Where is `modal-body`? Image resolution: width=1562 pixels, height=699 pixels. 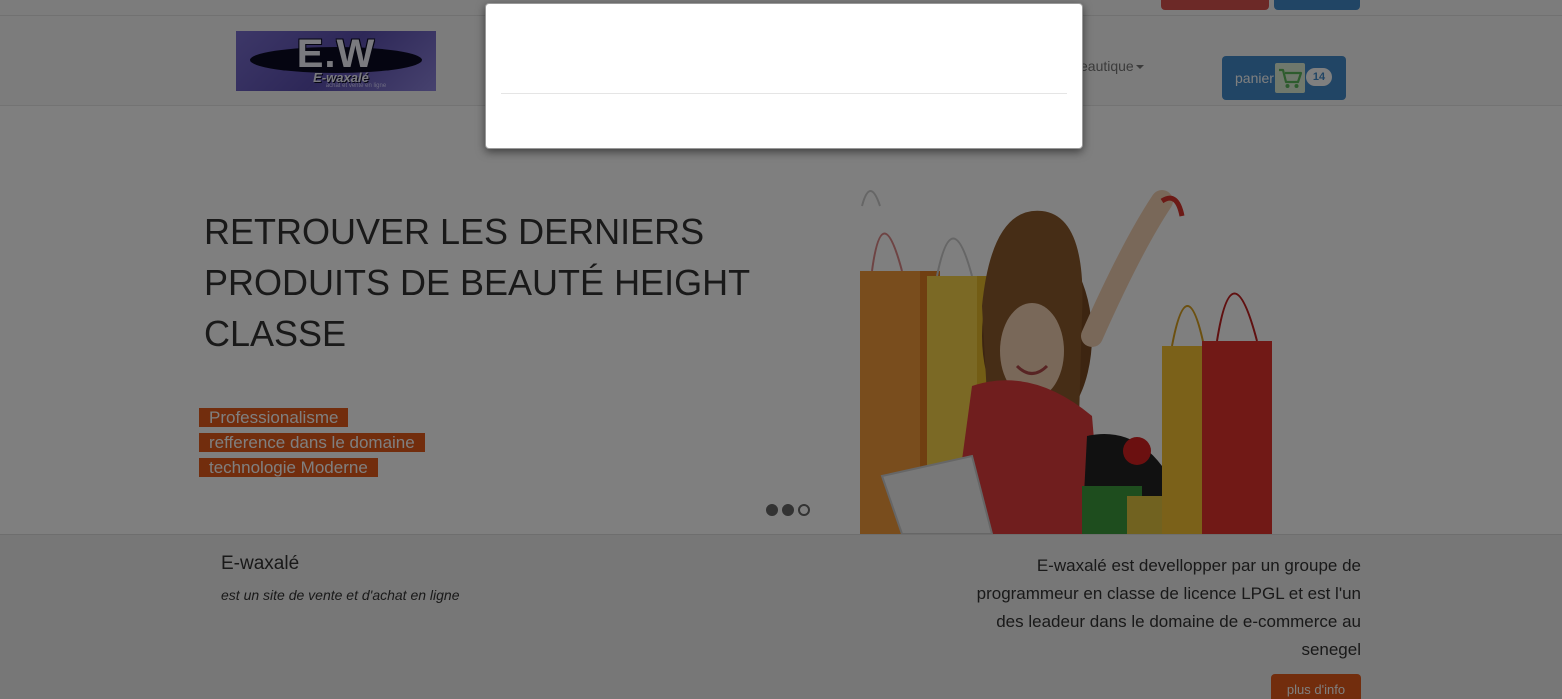 modal-body is located at coordinates (784, 122).